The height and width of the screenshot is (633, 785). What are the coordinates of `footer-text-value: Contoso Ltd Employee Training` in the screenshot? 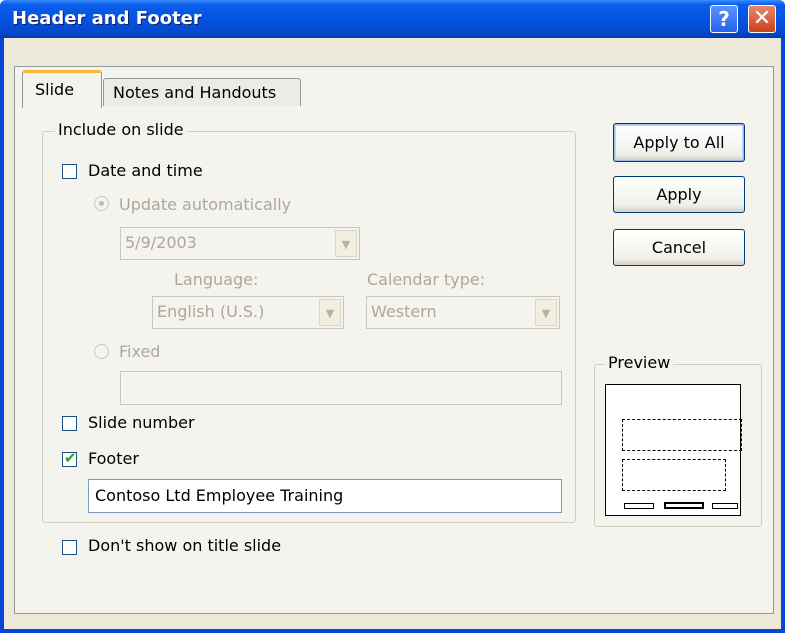 It's located at (219, 495).